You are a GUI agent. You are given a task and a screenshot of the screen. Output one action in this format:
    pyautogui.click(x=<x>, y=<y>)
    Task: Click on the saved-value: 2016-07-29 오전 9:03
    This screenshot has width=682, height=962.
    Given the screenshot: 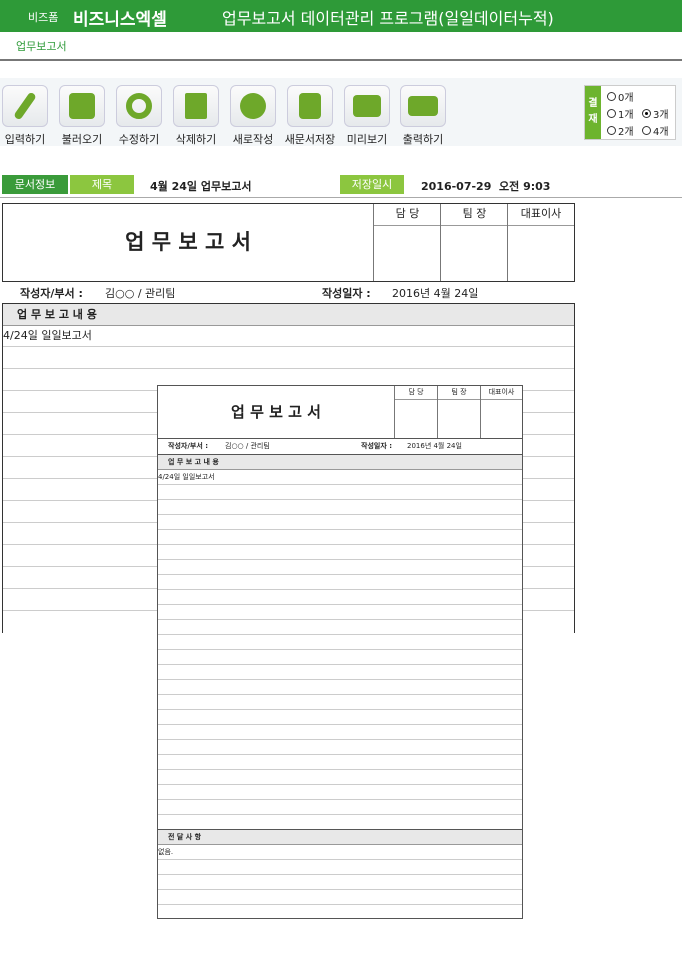 What is the action you would take?
    pyautogui.click(x=486, y=186)
    